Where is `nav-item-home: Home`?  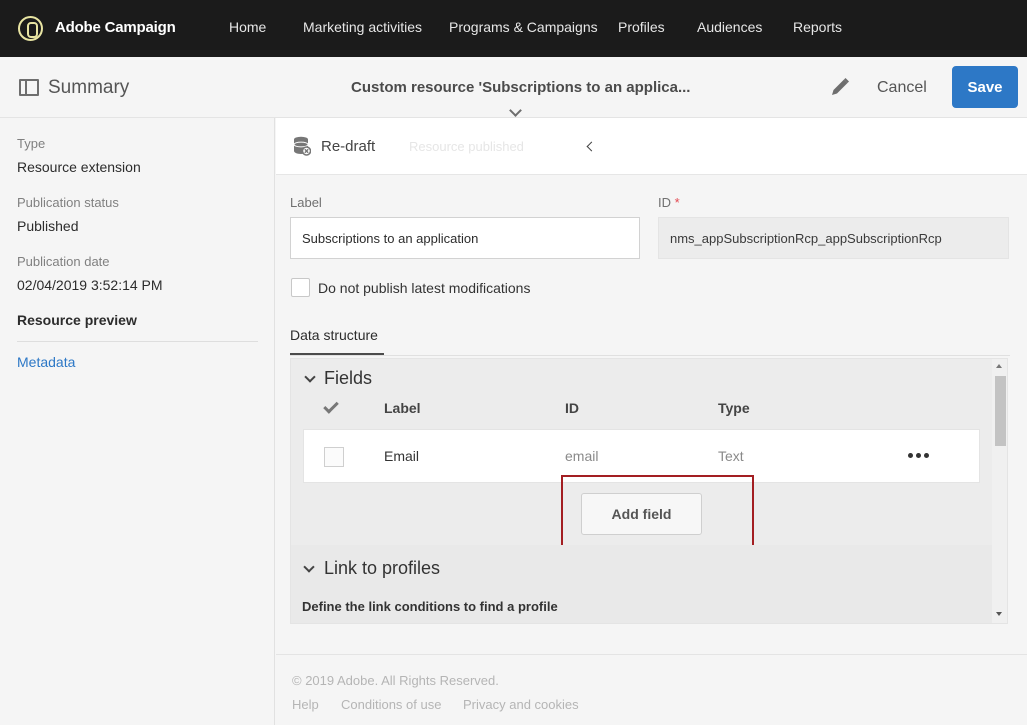
nav-item-home: Home is located at coordinates (247, 27).